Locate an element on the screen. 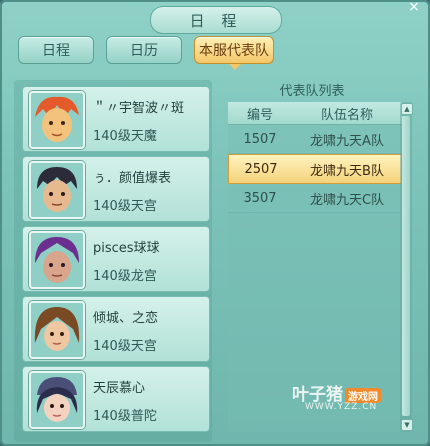 The width and height of the screenshot is (430, 446). member-level: 140级天魔 is located at coordinates (125, 136).